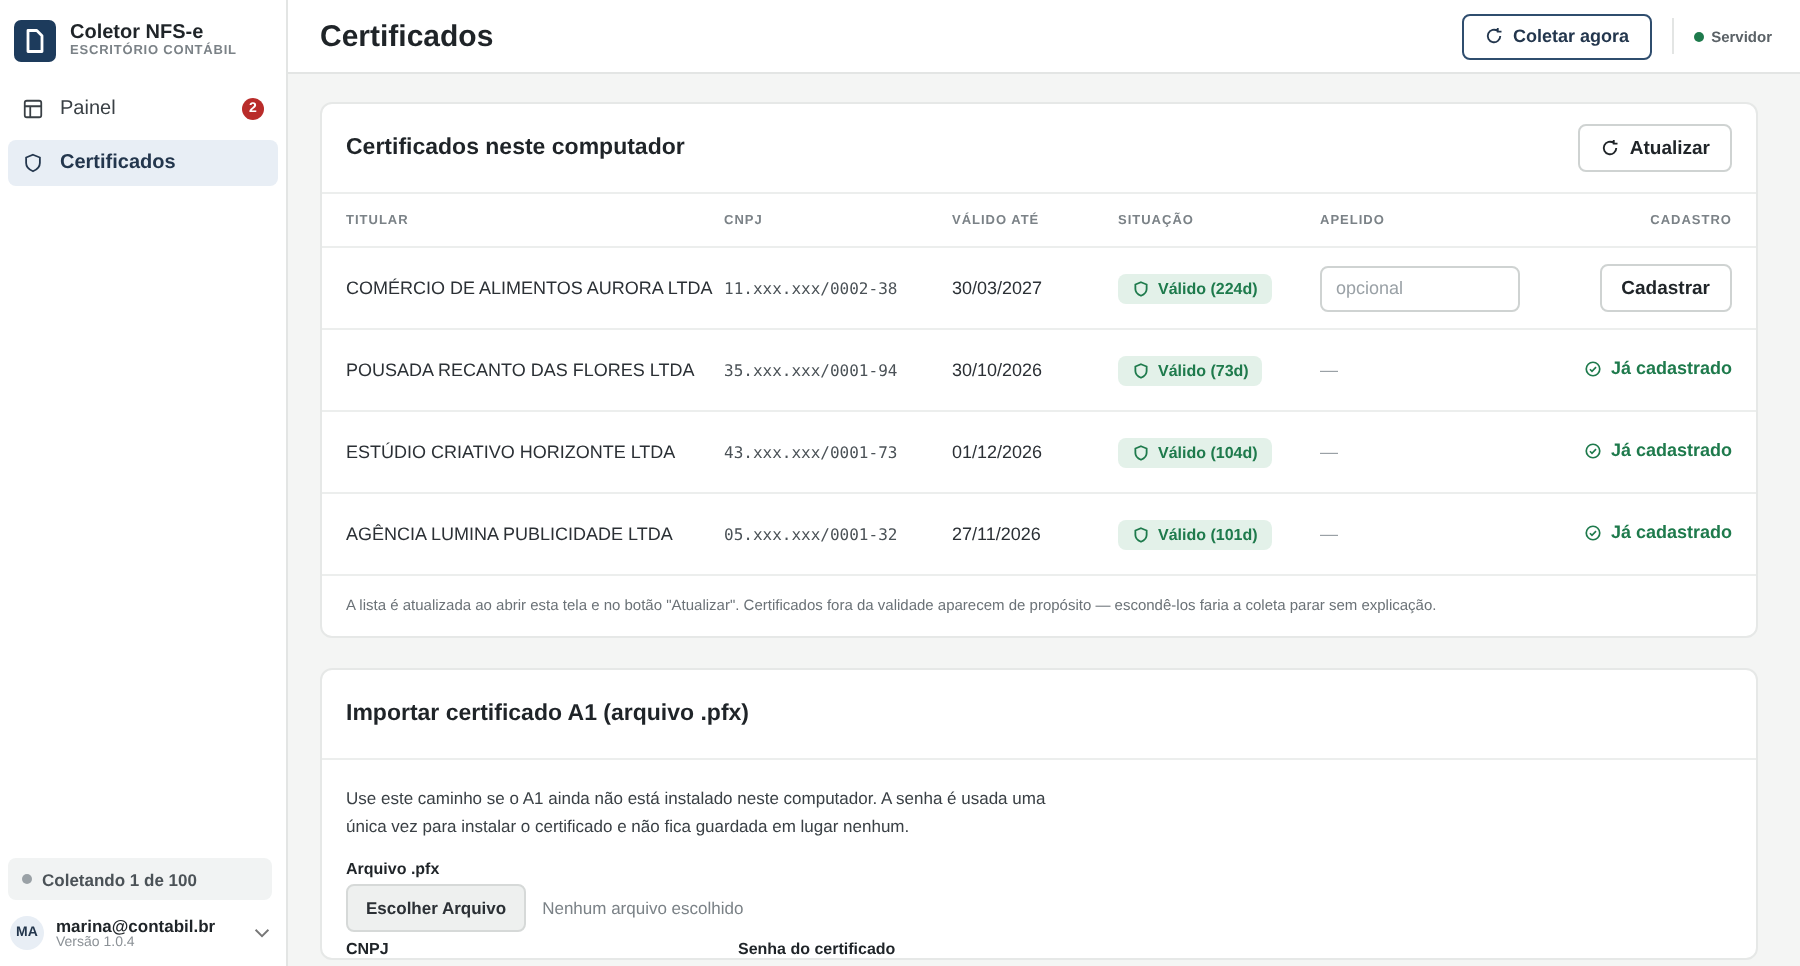 The width and height of the screenshot is (1800, 966). I want to click on table-cell-text: 11.xxx.xxx/0002-38, so click(812, 288).